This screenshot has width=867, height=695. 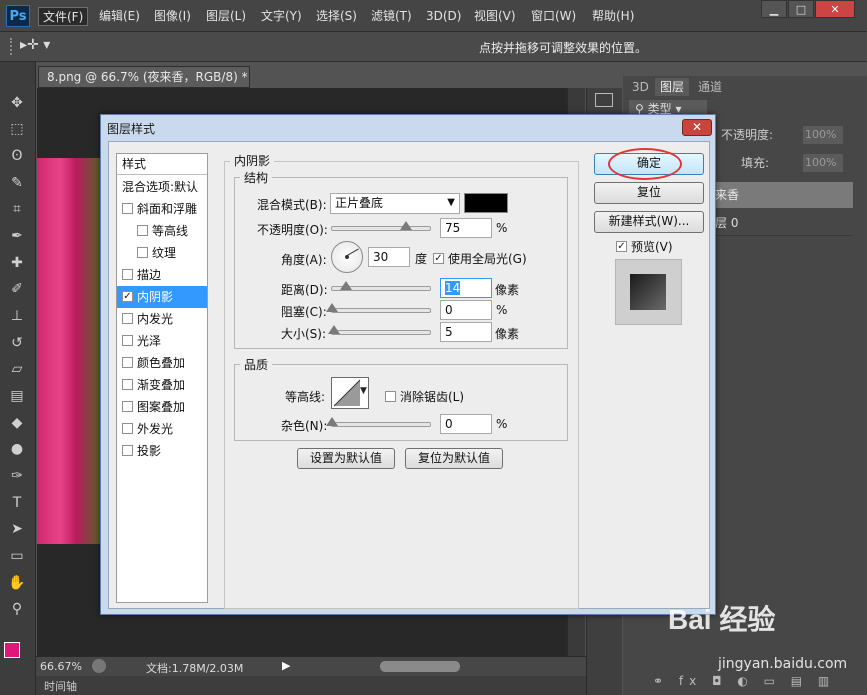 What do you see at coordinates (12, 650) in the screenshot?
I see `foreground-color-swatch` at bounding box center [12, 650].